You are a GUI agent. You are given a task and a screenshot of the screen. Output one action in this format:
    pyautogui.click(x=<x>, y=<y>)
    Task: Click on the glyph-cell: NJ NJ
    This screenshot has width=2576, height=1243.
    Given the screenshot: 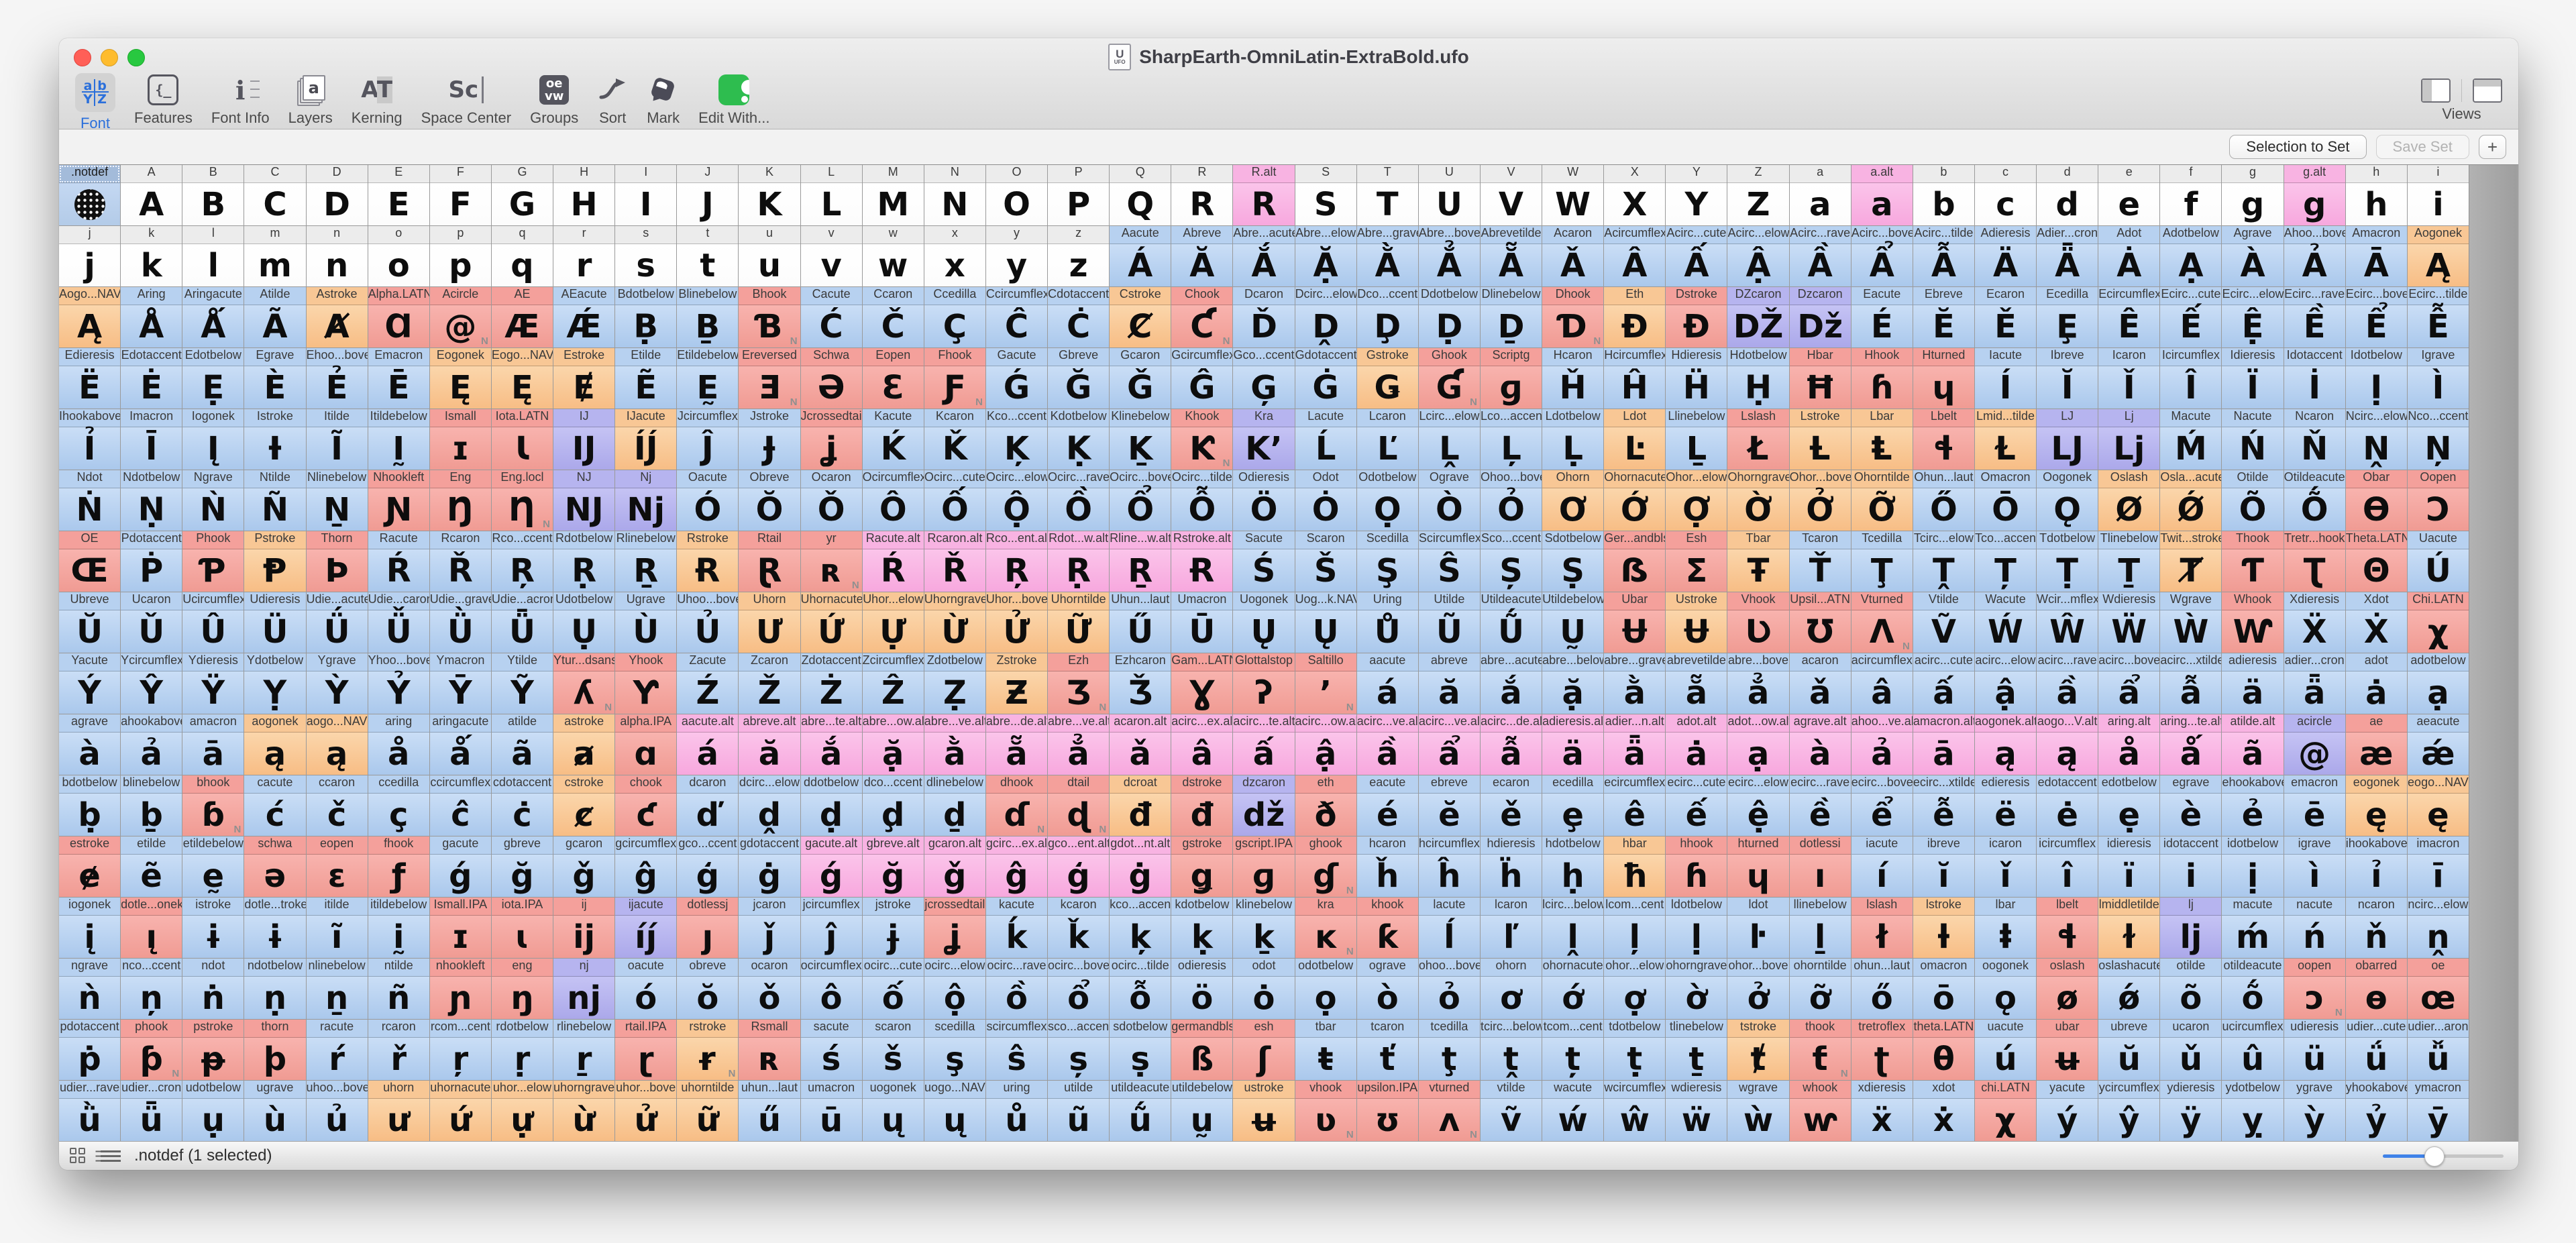 What is the action you would take?
    pyautogui.click(x=584, y=500)
    